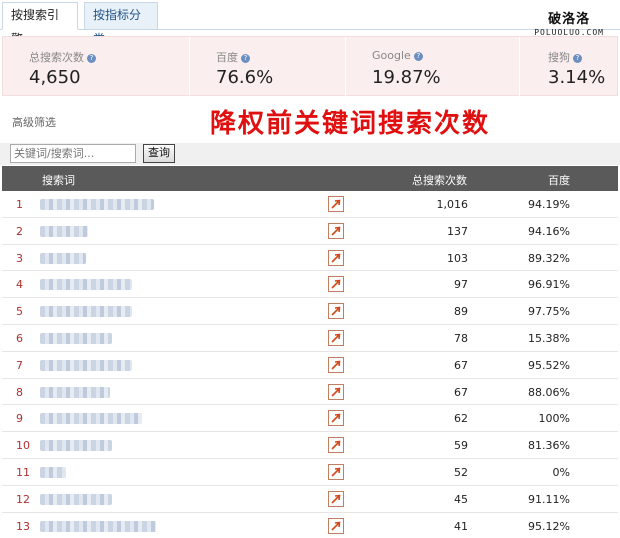 The width and height of the screenshot is (620, 538). I want to click on stat-value: 76.6%, so click(245, 77).